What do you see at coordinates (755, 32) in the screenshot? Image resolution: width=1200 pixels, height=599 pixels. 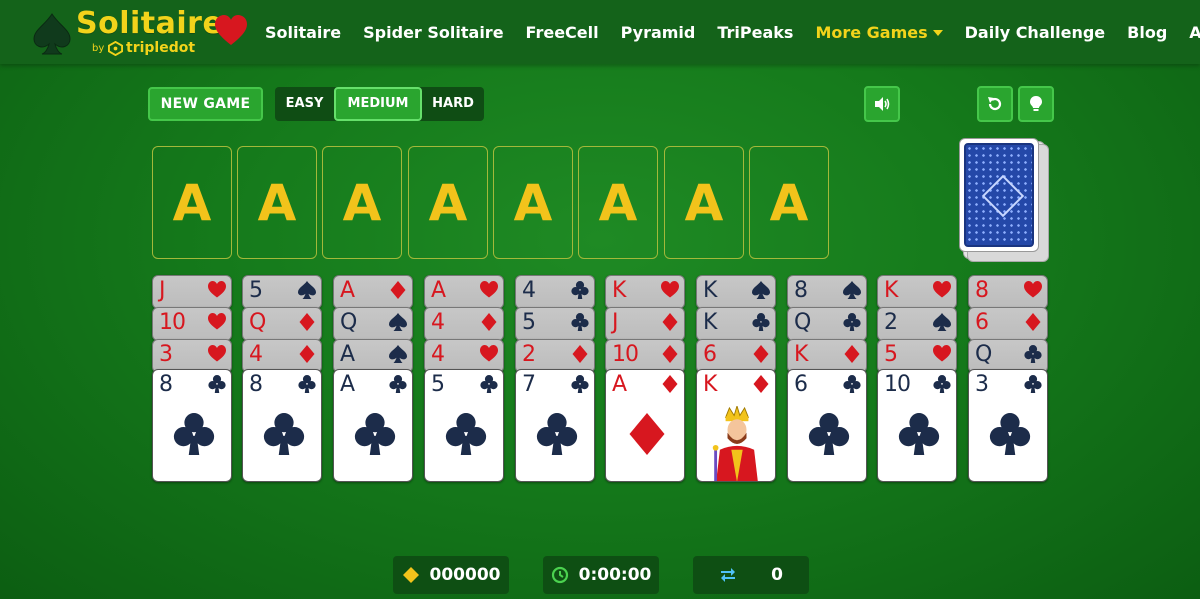 I see `nav-tripeaks: TriPeaks` at bounding box center [755, 32].